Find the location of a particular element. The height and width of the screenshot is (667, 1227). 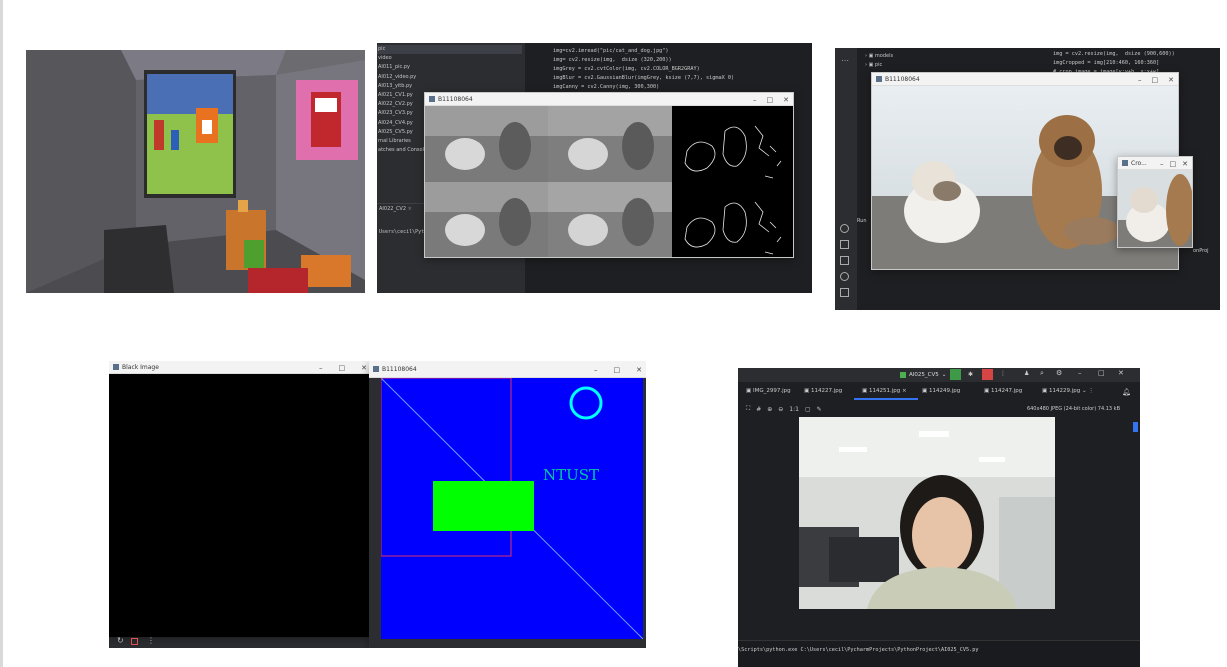

tree-folder-pic: › ▣ pic is located at coordinates (879, 65).